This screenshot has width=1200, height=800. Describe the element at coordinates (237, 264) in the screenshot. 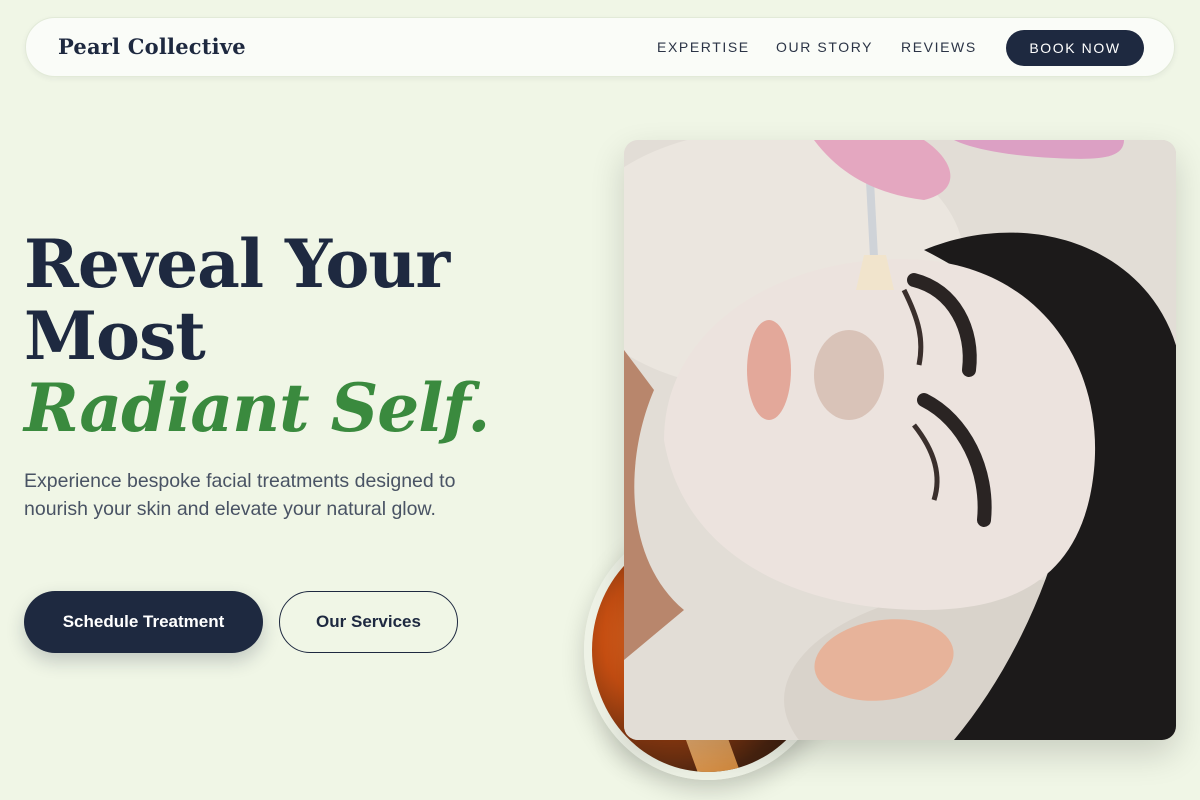

I see `hero-title-line-1: Reveal Your` at that location.